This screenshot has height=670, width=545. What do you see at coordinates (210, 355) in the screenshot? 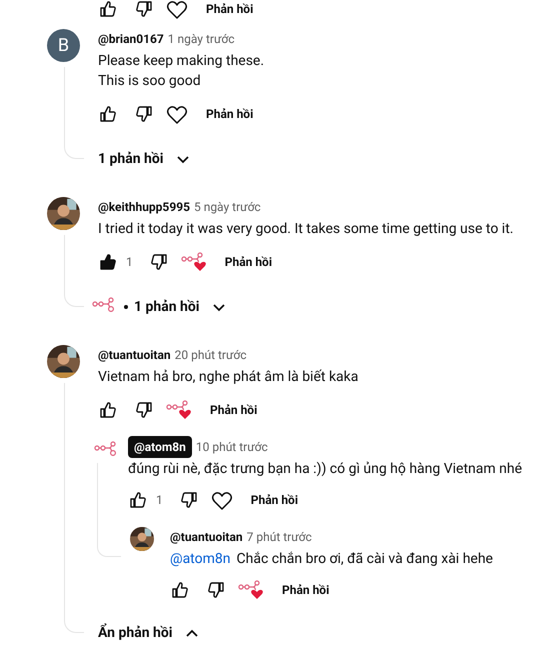
I see `timestamp: 20 phút trước` at bounding box center [210, 355].